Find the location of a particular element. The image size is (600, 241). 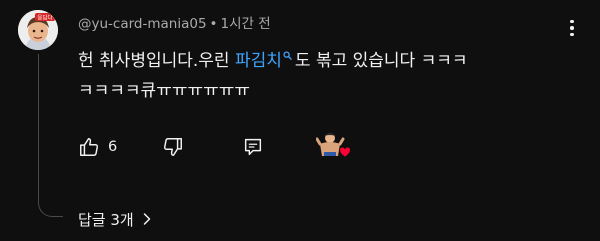

thumbs-up-icon is located at coordinates (89, 147).